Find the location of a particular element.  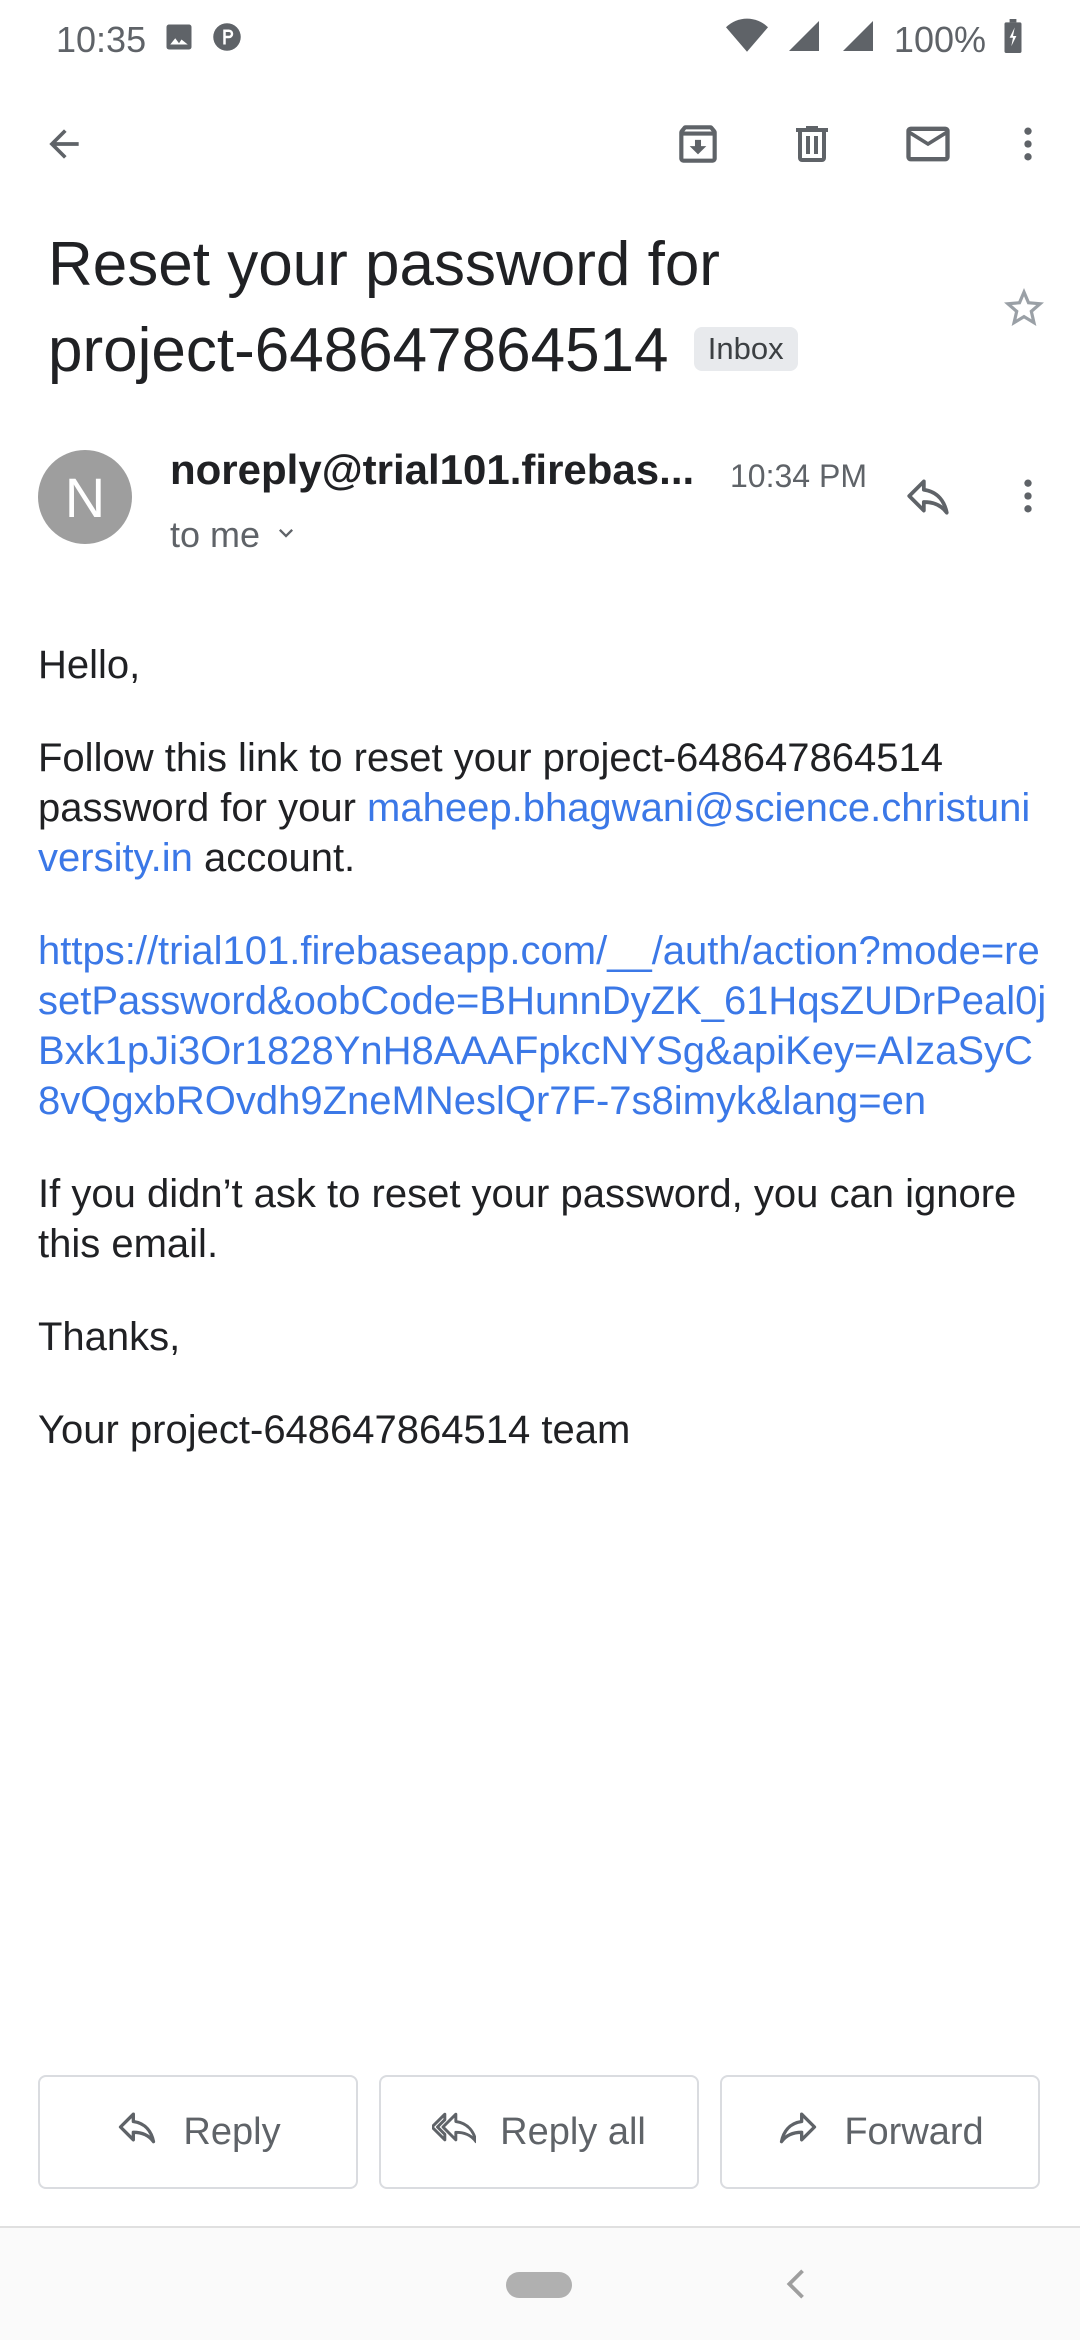

reply-label: Reply is located at coordinates (232, 2131).